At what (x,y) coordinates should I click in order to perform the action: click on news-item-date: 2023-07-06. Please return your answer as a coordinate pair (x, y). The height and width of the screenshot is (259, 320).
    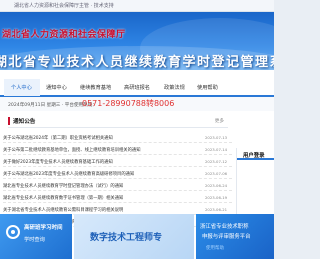
    Looking at the image, I should click on (216, 173).